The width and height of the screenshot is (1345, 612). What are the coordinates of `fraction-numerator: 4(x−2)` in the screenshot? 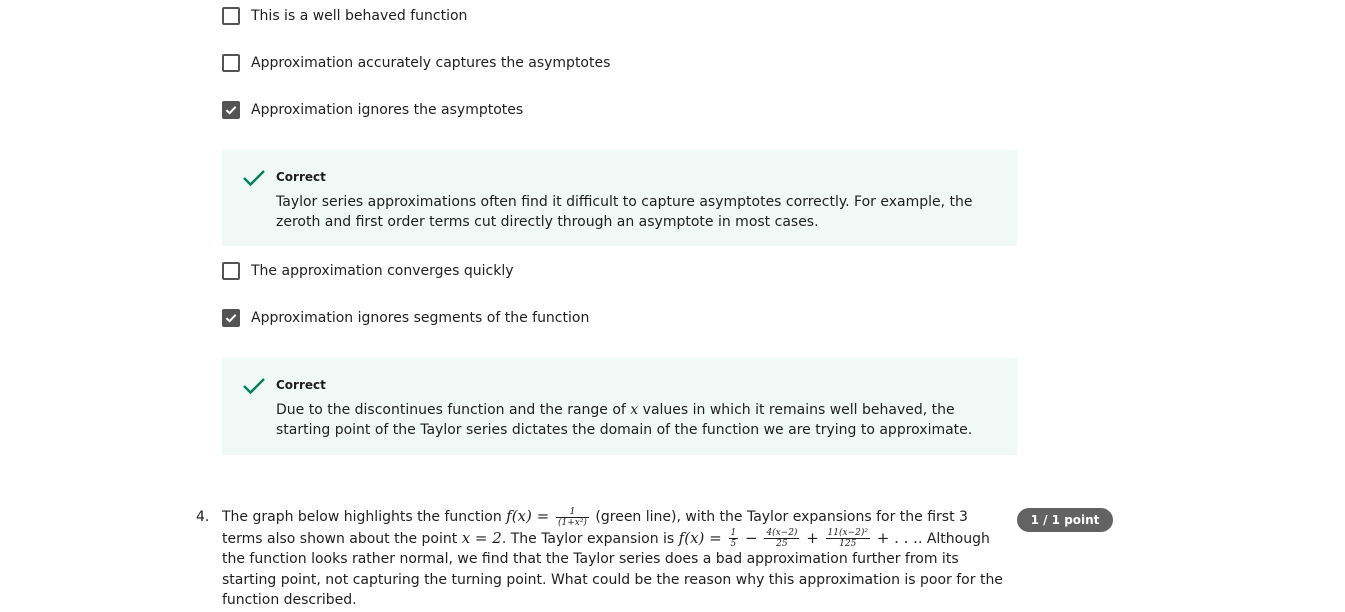 It's located at (782, 533).